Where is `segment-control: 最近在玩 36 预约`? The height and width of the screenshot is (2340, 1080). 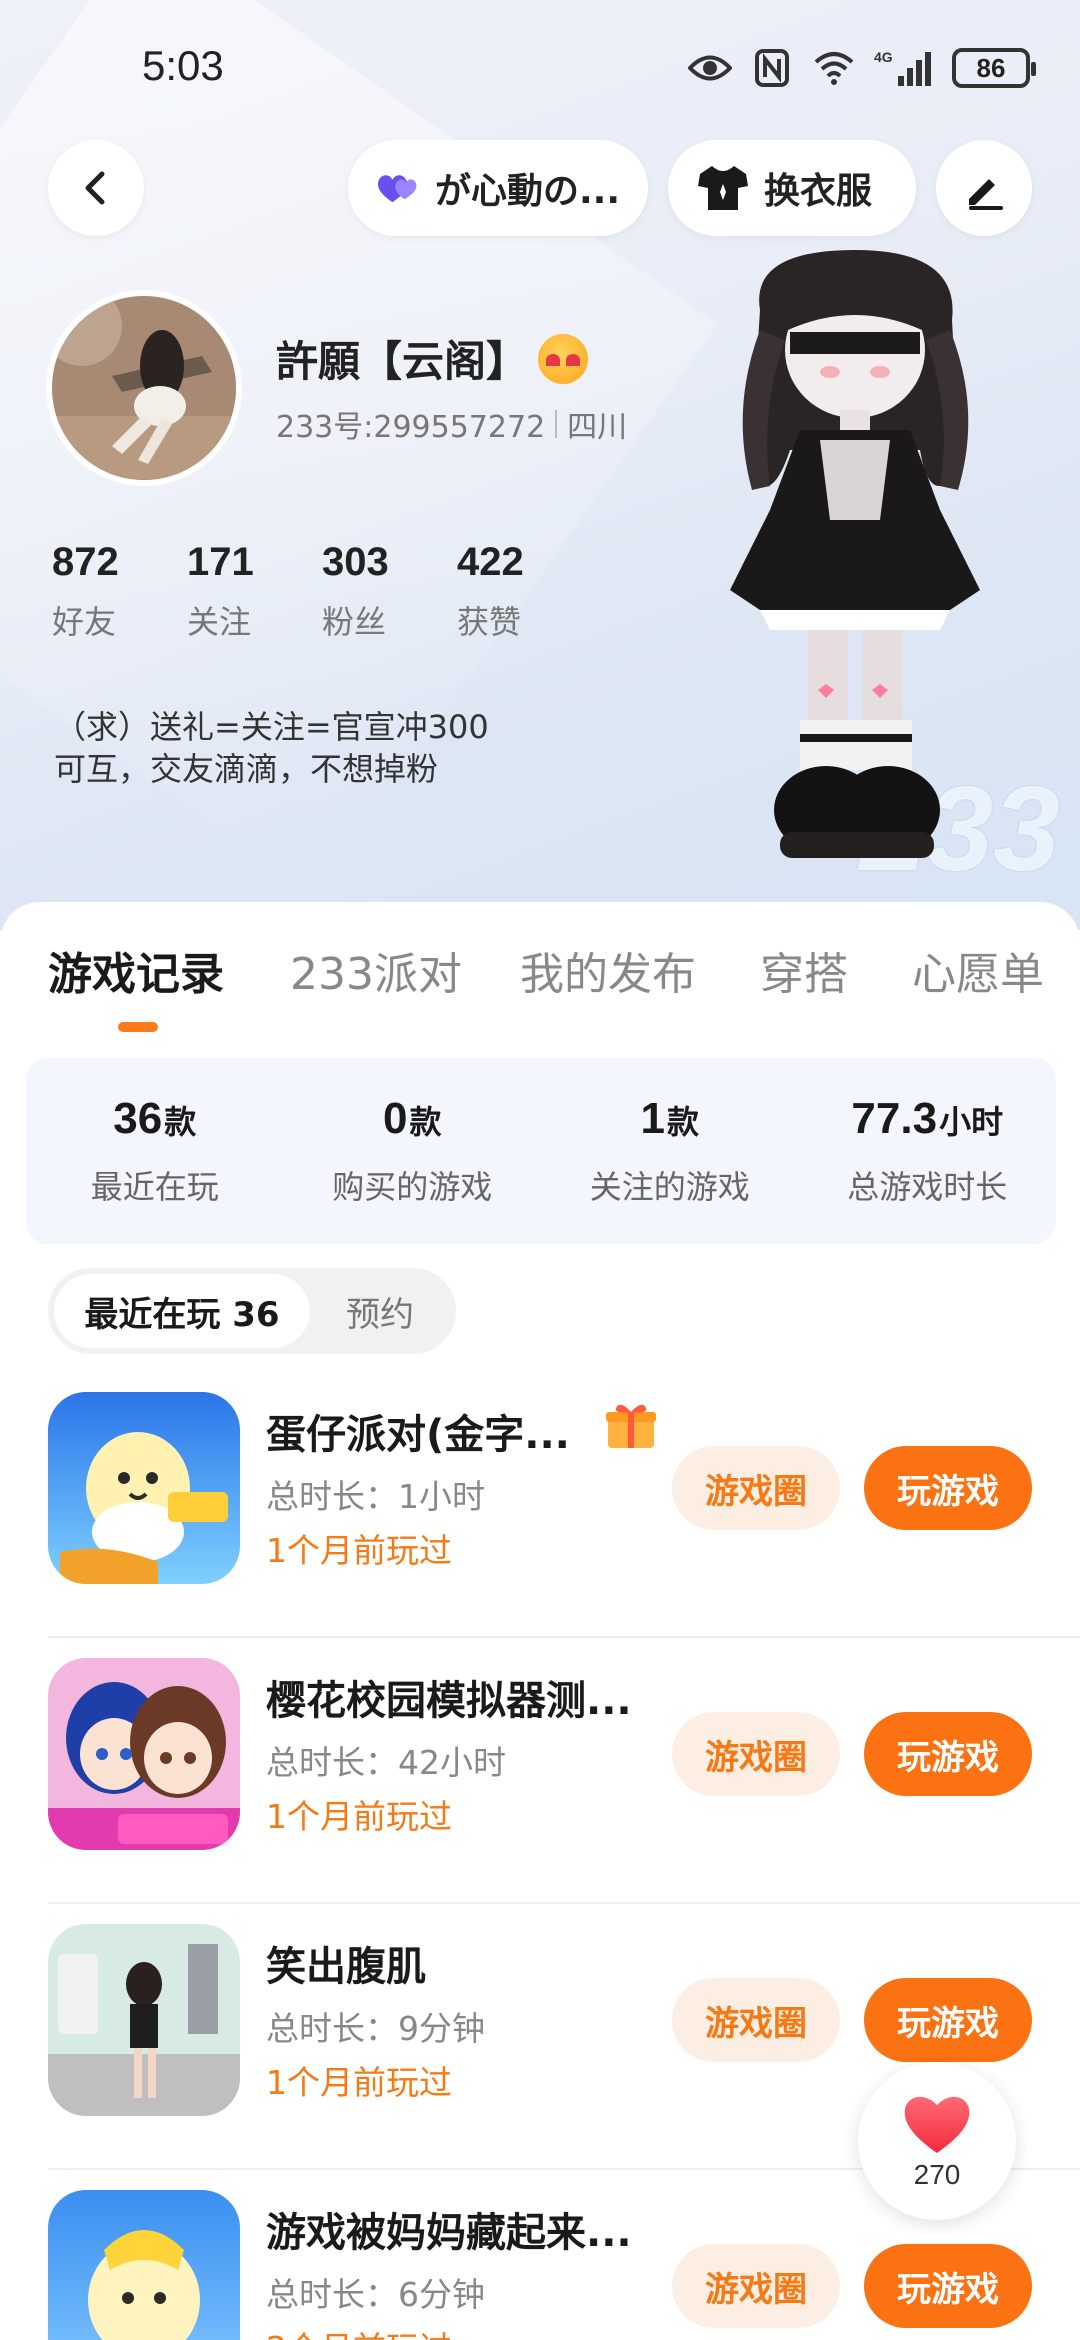 segment-control: 最近在玩 36 预约 is located at coordinates (252, 1311).